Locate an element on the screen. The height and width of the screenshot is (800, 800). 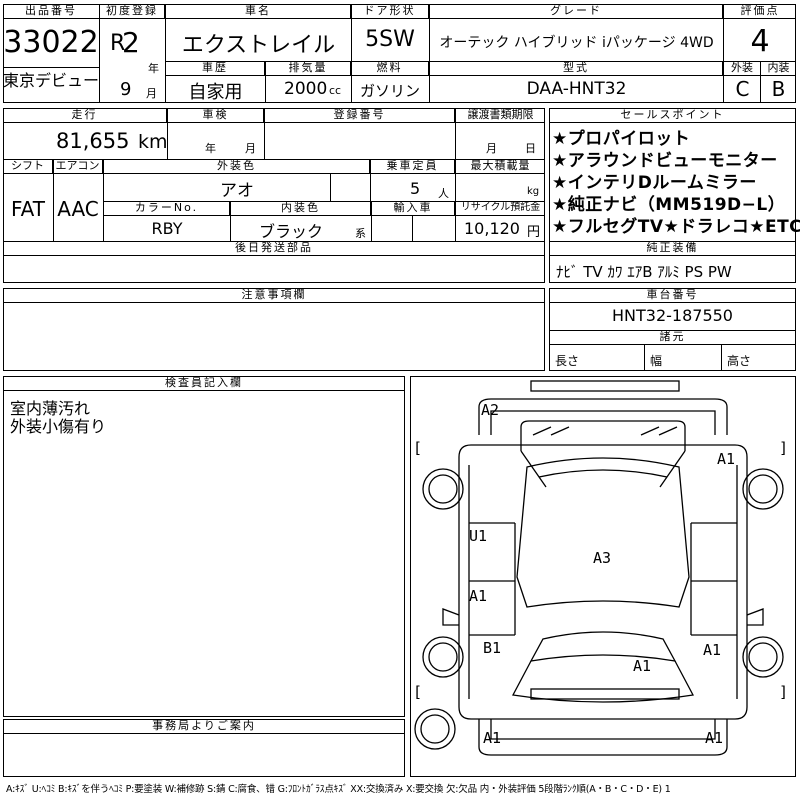
color-number-label: カラーNo. is located at coordinates (167, 208).